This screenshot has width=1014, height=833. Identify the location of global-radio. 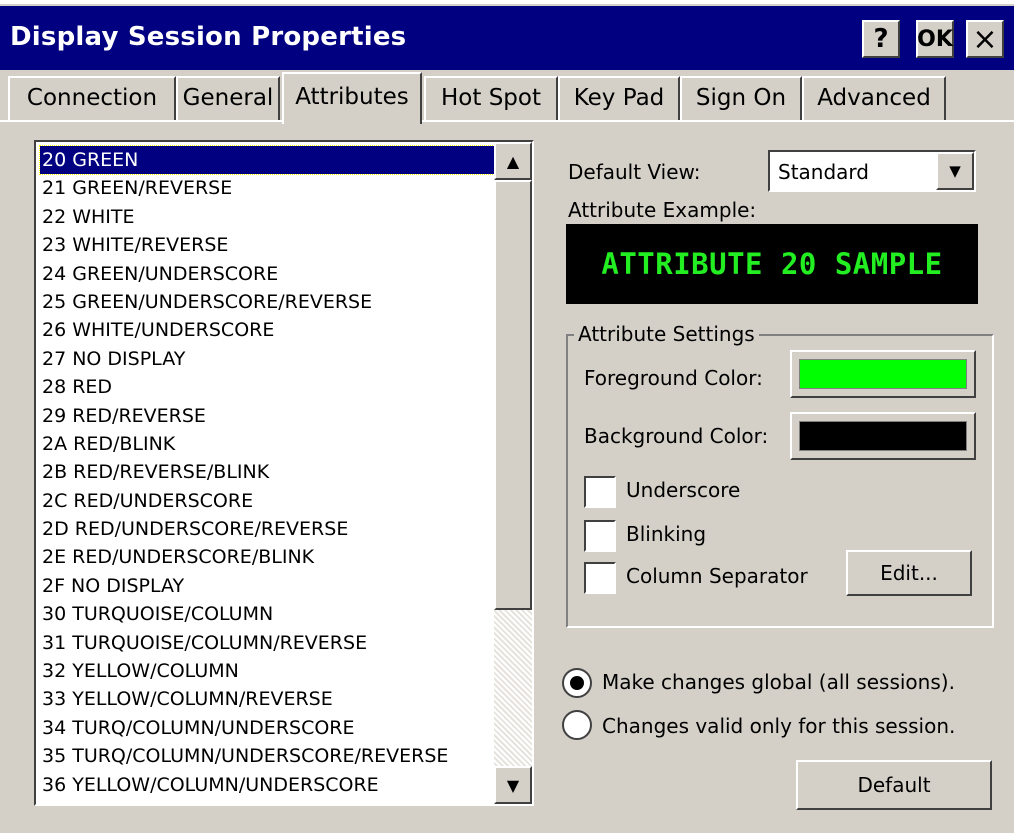
(577, 683).